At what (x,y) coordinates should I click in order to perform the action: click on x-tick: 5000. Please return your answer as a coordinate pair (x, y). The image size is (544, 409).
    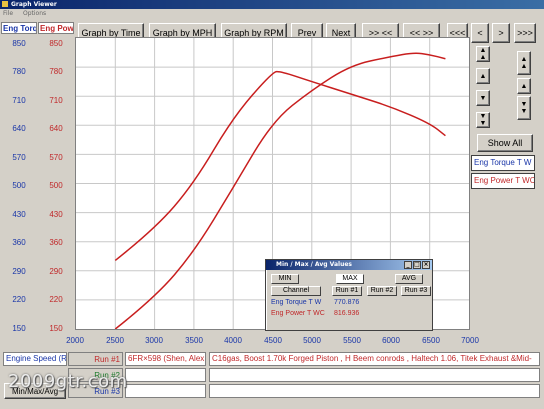
    Looking at the image, I should click on (312, 340).